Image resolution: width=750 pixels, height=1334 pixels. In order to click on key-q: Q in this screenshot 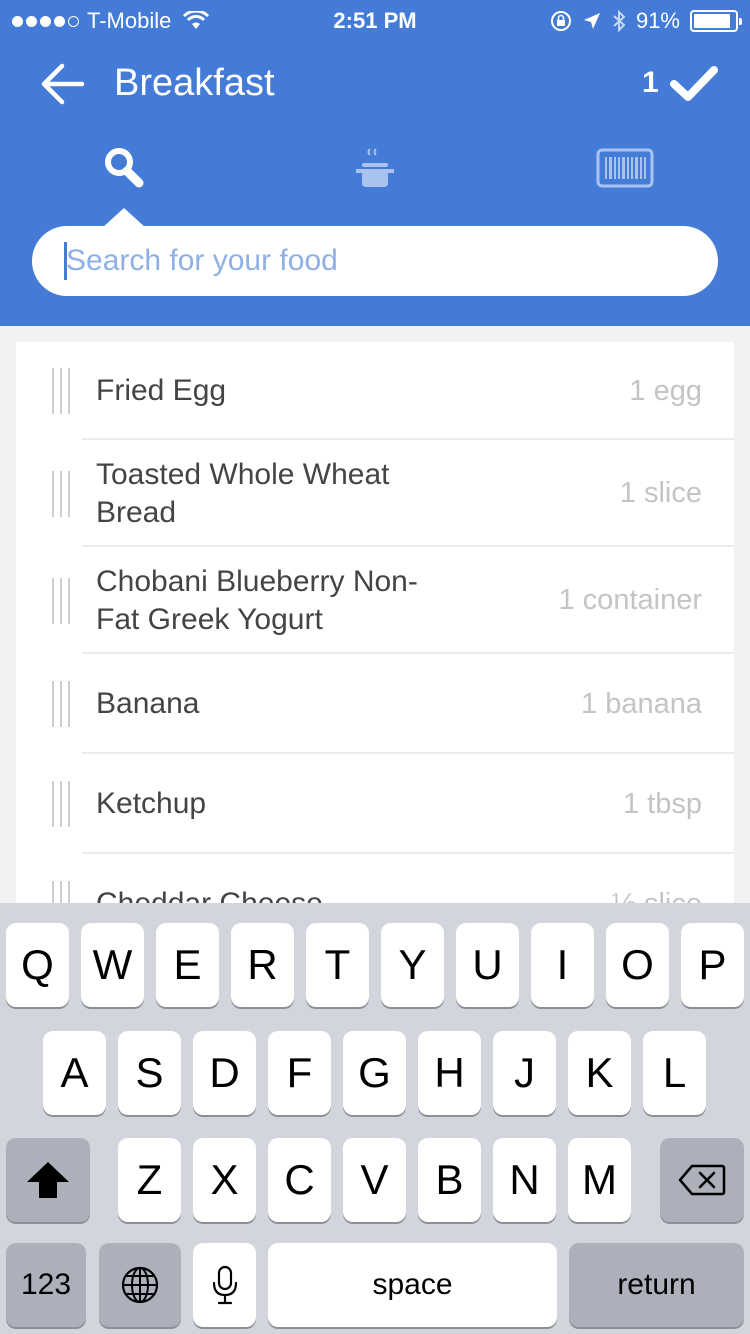, I will do `click(37, 965)`.